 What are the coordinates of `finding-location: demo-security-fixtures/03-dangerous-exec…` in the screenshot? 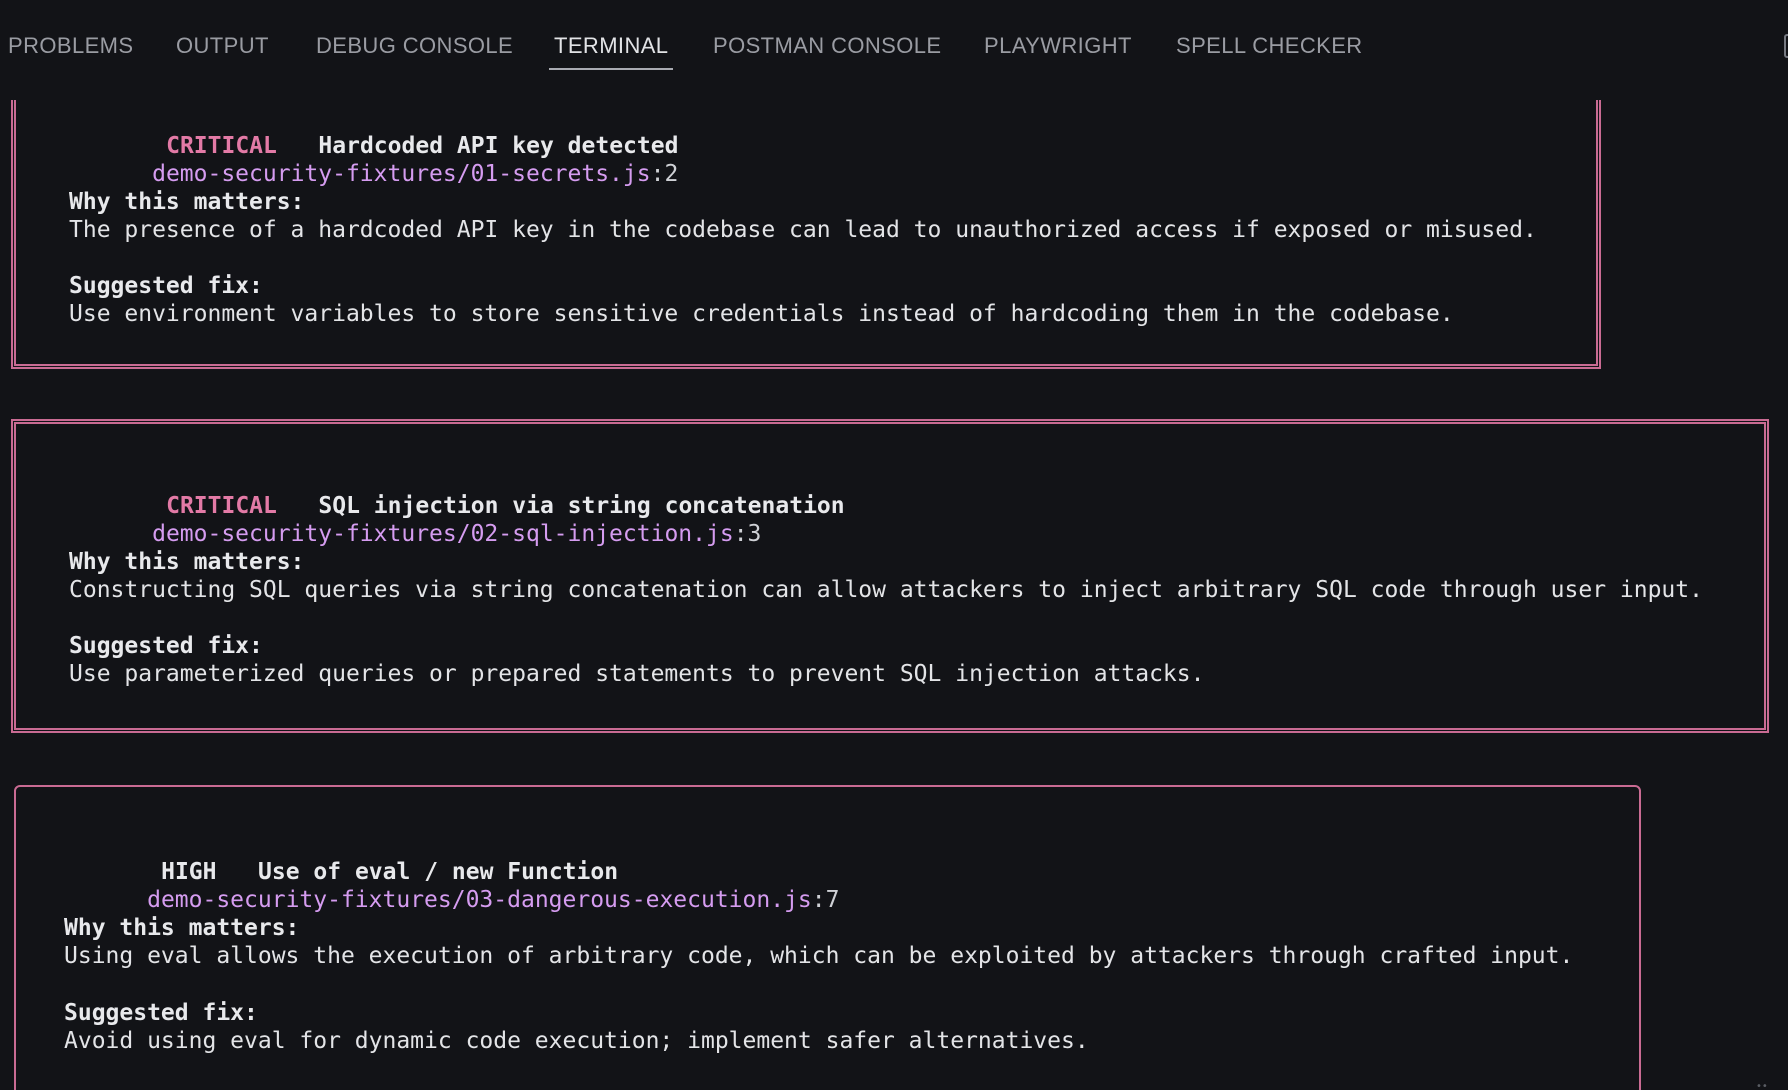 It's located at (451, 885).